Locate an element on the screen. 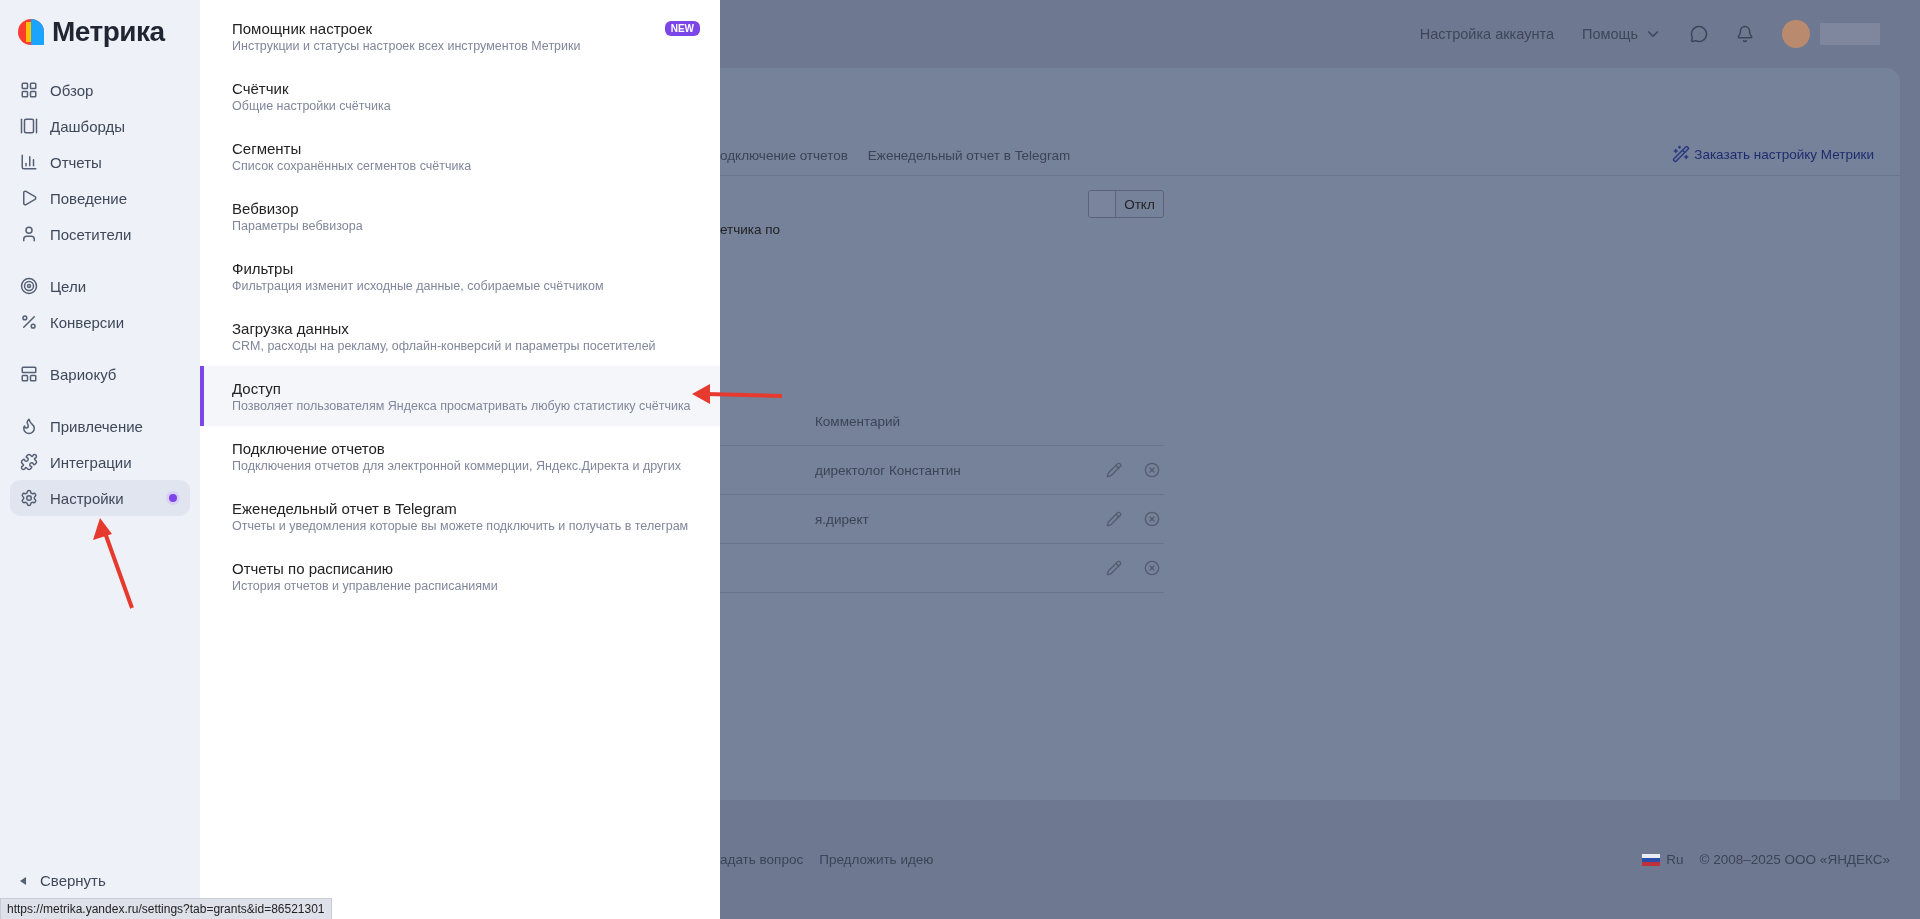  table-cell: директолог Константин is located at coordinates (888, 470).